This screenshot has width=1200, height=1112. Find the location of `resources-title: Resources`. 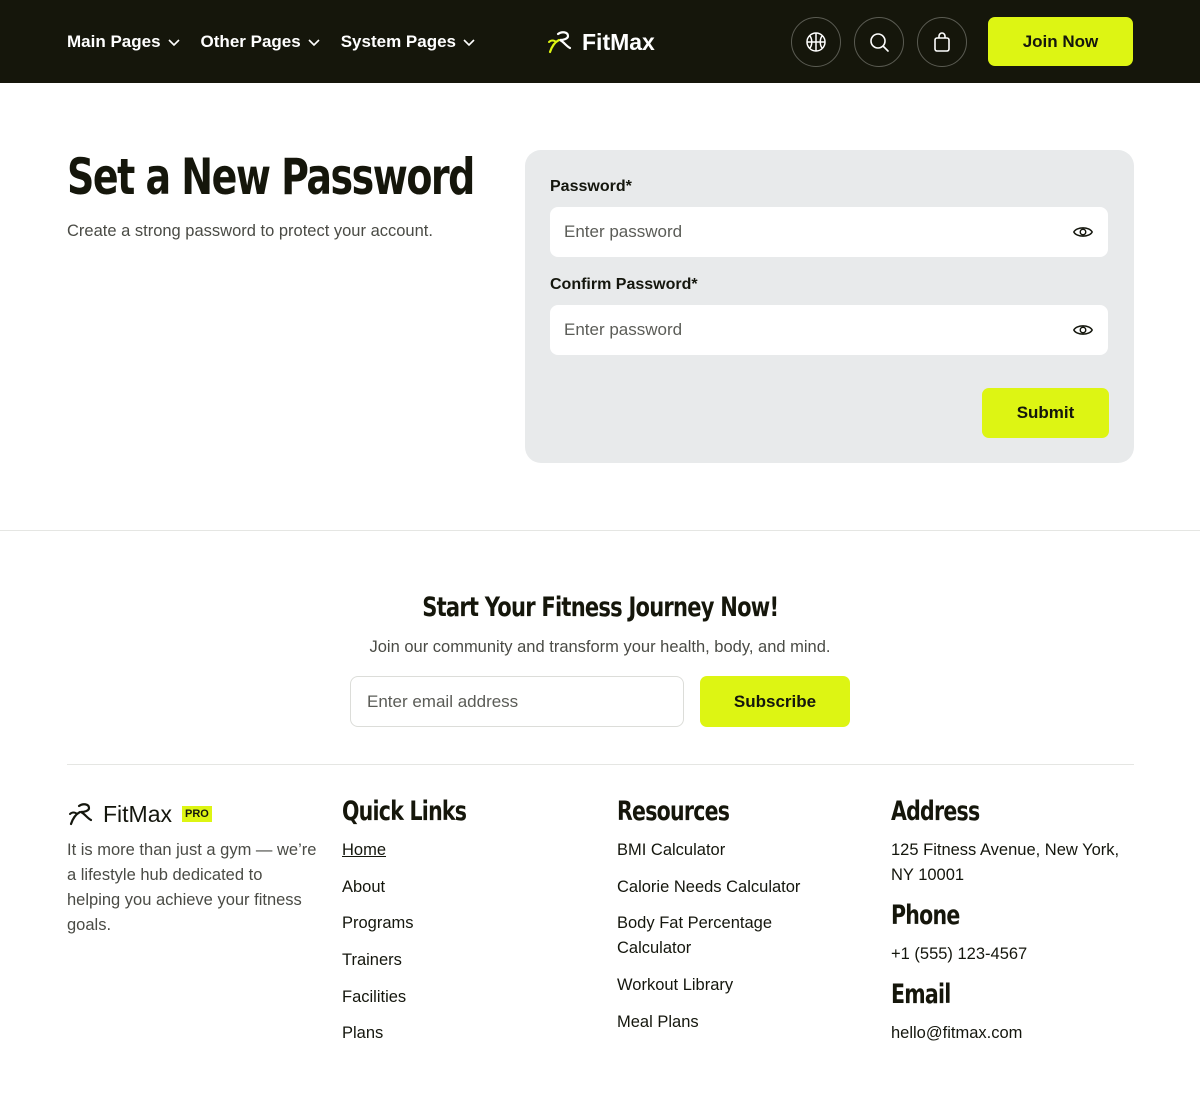

resources-title: Resources is located at coordinates (673, 811).